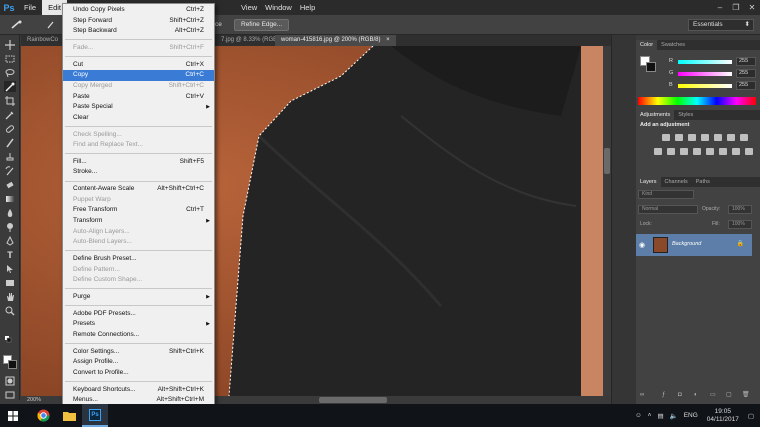 Image resolution: width=760 pixels, height=427 pixels. Describe the element at coordinates (10, 254) in the screenshot. I see `type-tool-icon: T` at that location.